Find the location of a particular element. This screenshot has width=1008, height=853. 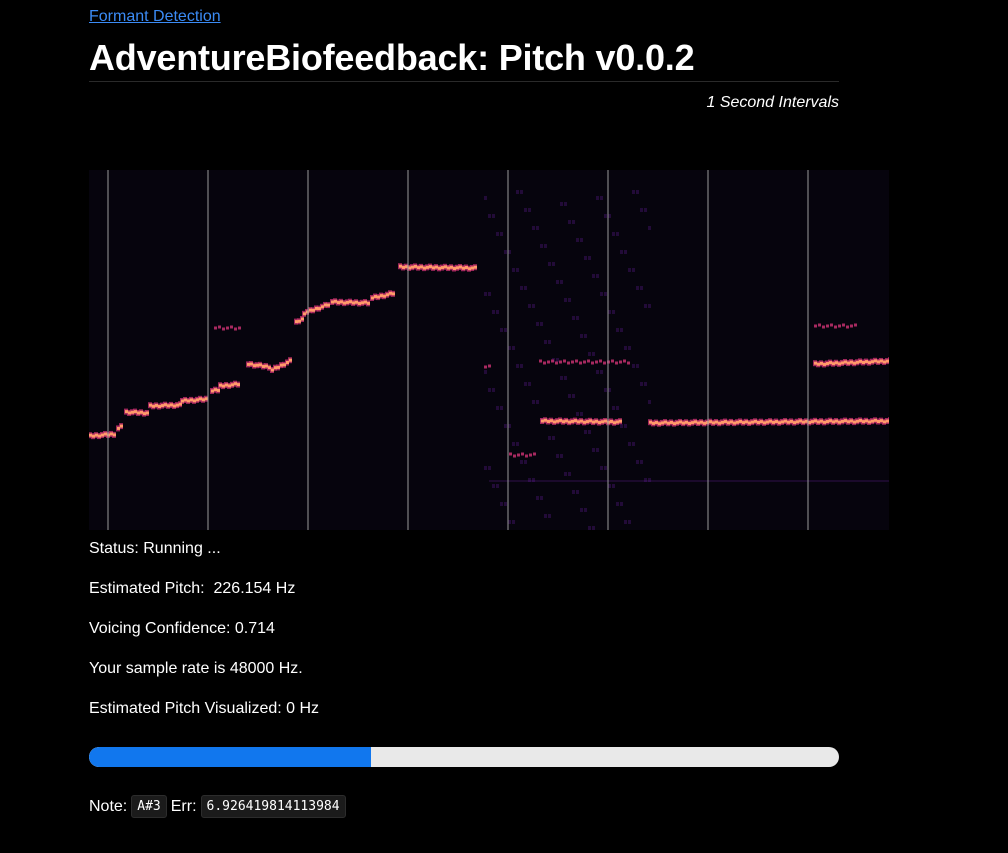

note-label: Note: is located at coordinates (108, 806).